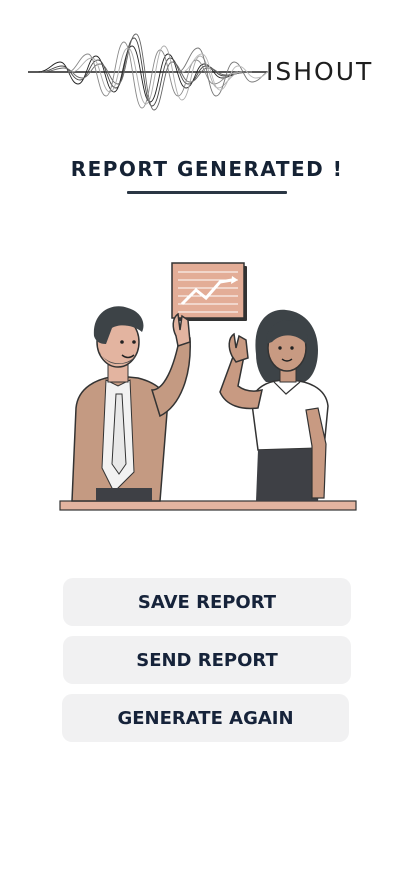  I want to click on sound-wave-icon, so click(148, 72).